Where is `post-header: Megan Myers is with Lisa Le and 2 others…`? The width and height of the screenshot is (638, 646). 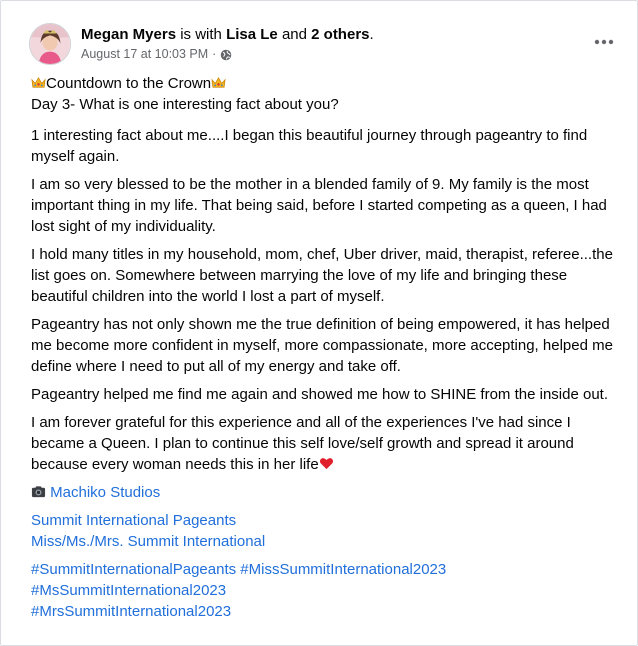
post-header: Megan Myers is with Lisa Le and 2 others… is located at coordinates (323, 45).